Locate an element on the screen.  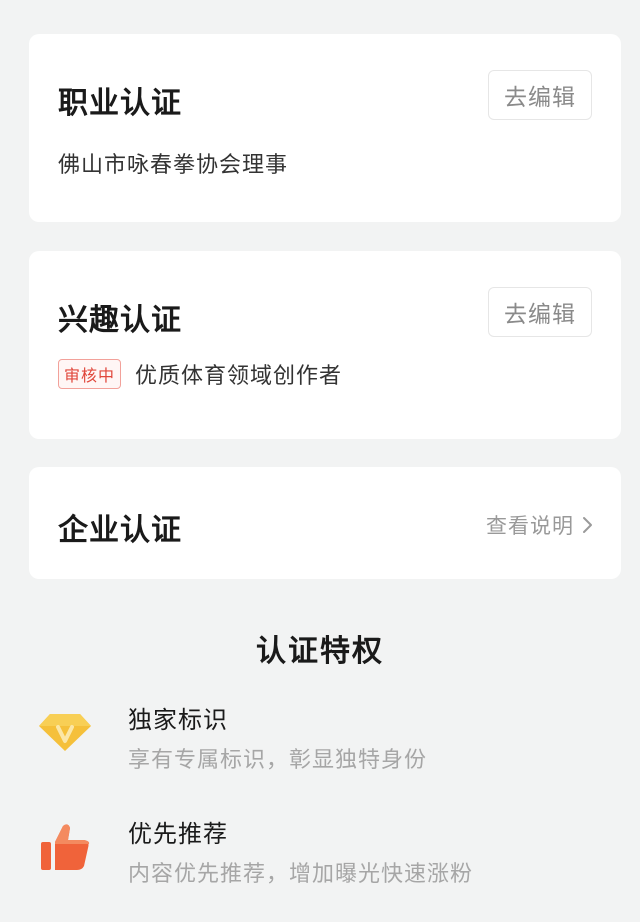
view-explanation-link: 查看说明 is located at coordinates (539, 525).